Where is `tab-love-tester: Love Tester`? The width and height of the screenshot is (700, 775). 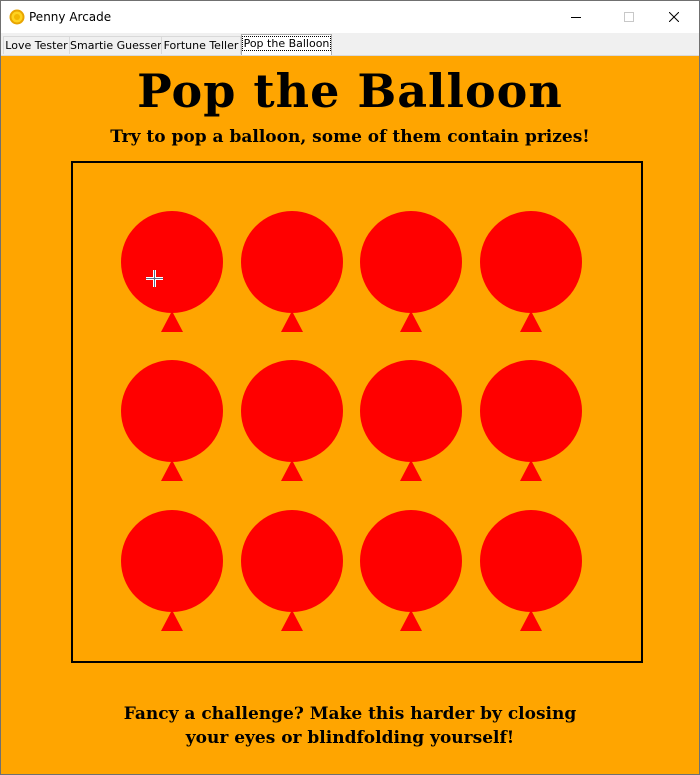 tab-love-tester: Love Tester is located at coordinates (36, 45).